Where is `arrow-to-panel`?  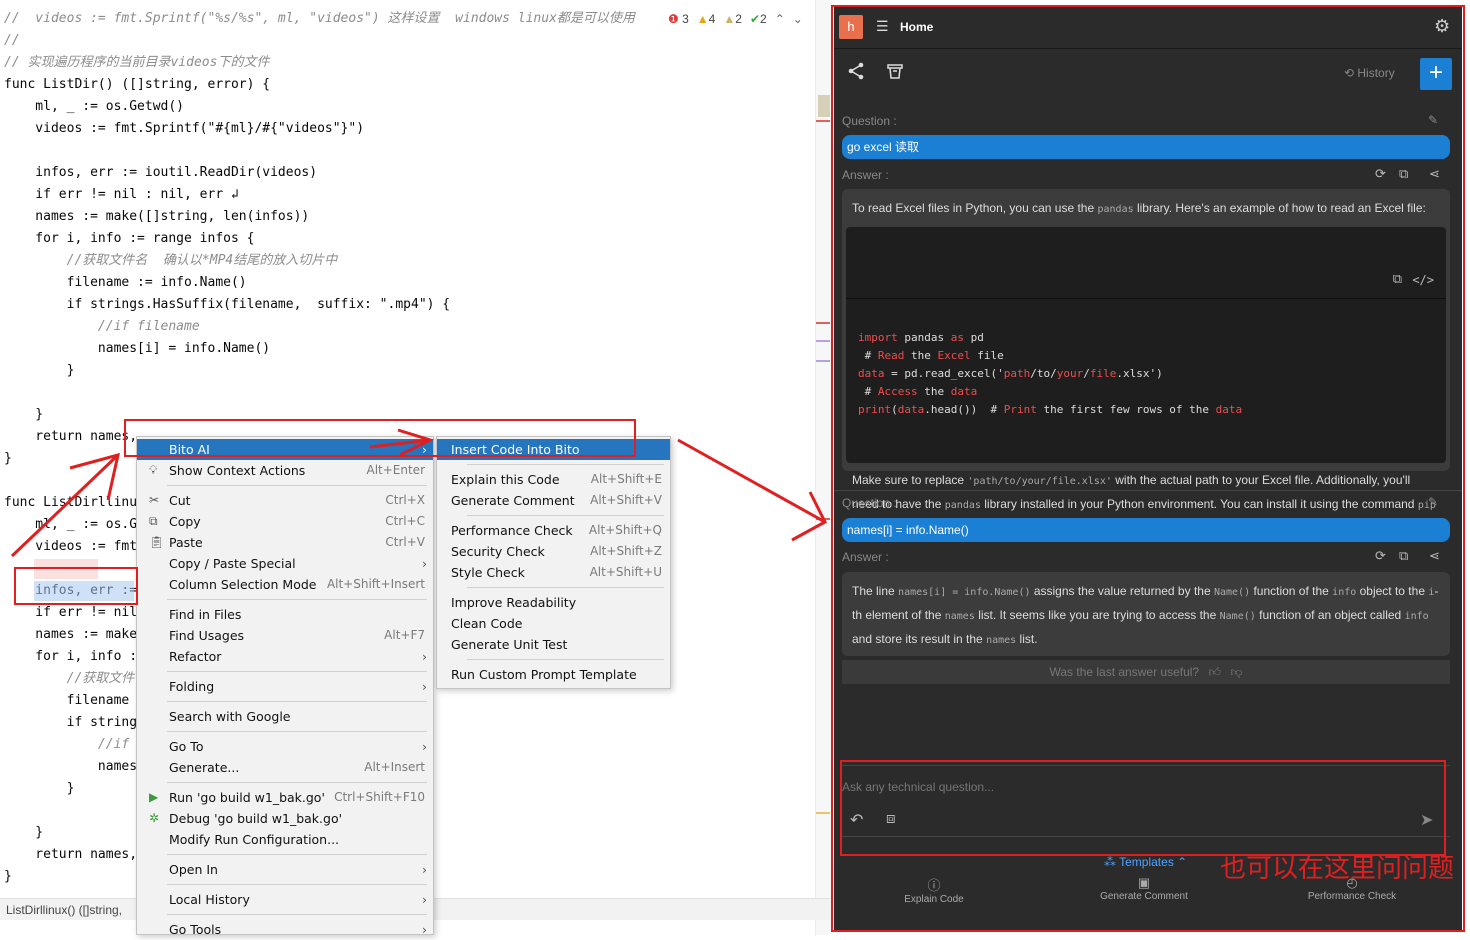 arrow-to-panel is located at coordinates (751, 481).